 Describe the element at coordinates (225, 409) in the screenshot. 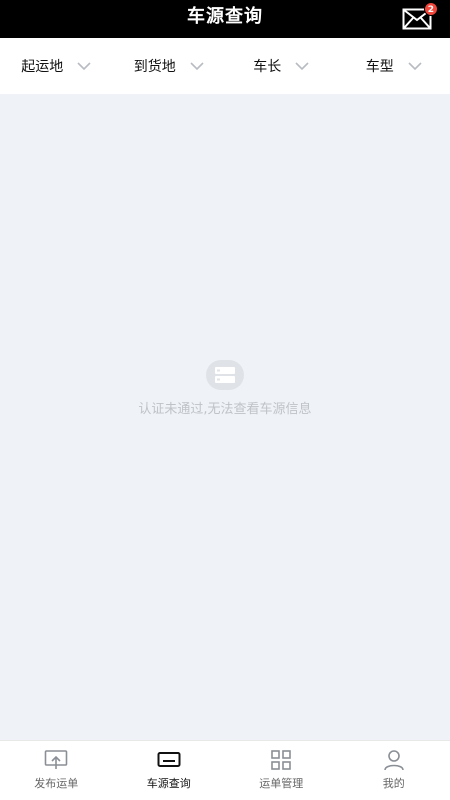

I see `empty-message: 认证未通过,无法查看车源信息` at that location.